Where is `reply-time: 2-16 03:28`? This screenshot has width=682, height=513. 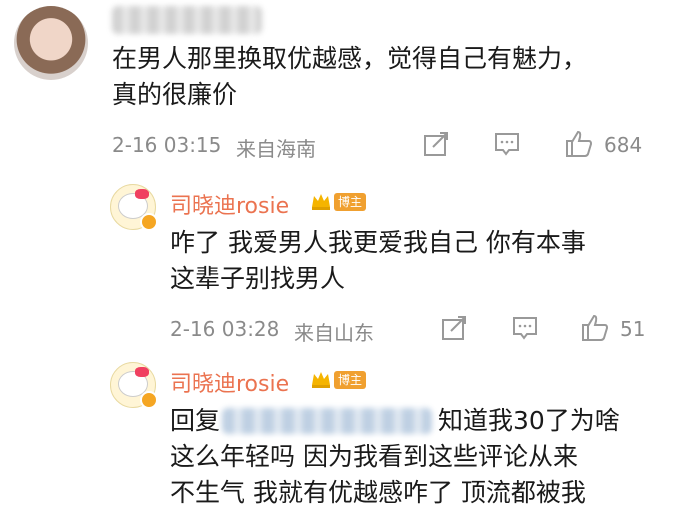
reply-time: 2-16 03:28 is located at coordinates (225, 329).